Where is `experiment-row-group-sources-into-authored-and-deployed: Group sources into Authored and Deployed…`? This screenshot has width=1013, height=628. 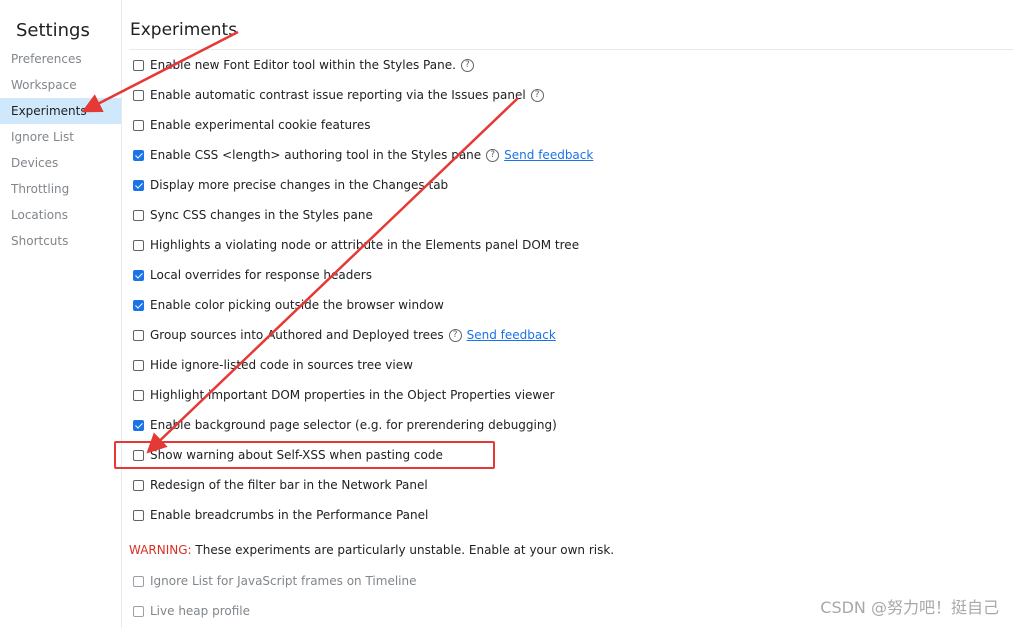
experiment-row-group-sources-into-authored-and-deployed: Group sources into Authored and Deployed… is located at coordinates (363, 335).